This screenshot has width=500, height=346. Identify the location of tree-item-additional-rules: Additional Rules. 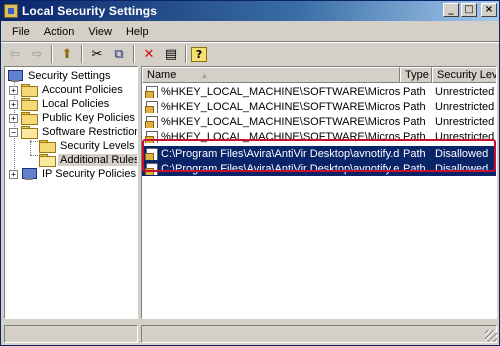
(88, 160).